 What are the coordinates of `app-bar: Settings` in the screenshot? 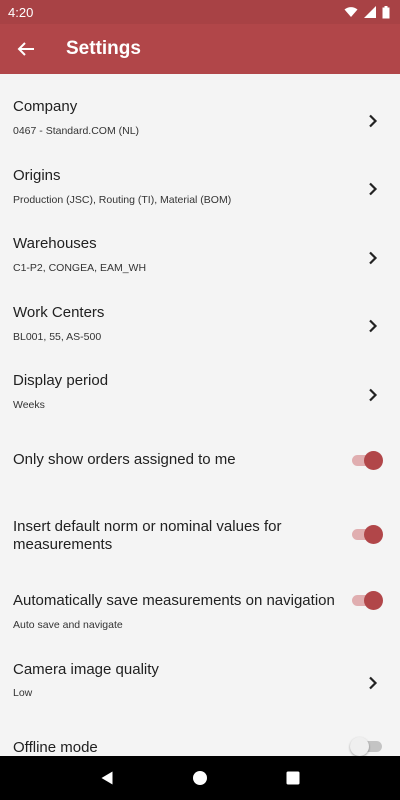 It's located at (200, 49).